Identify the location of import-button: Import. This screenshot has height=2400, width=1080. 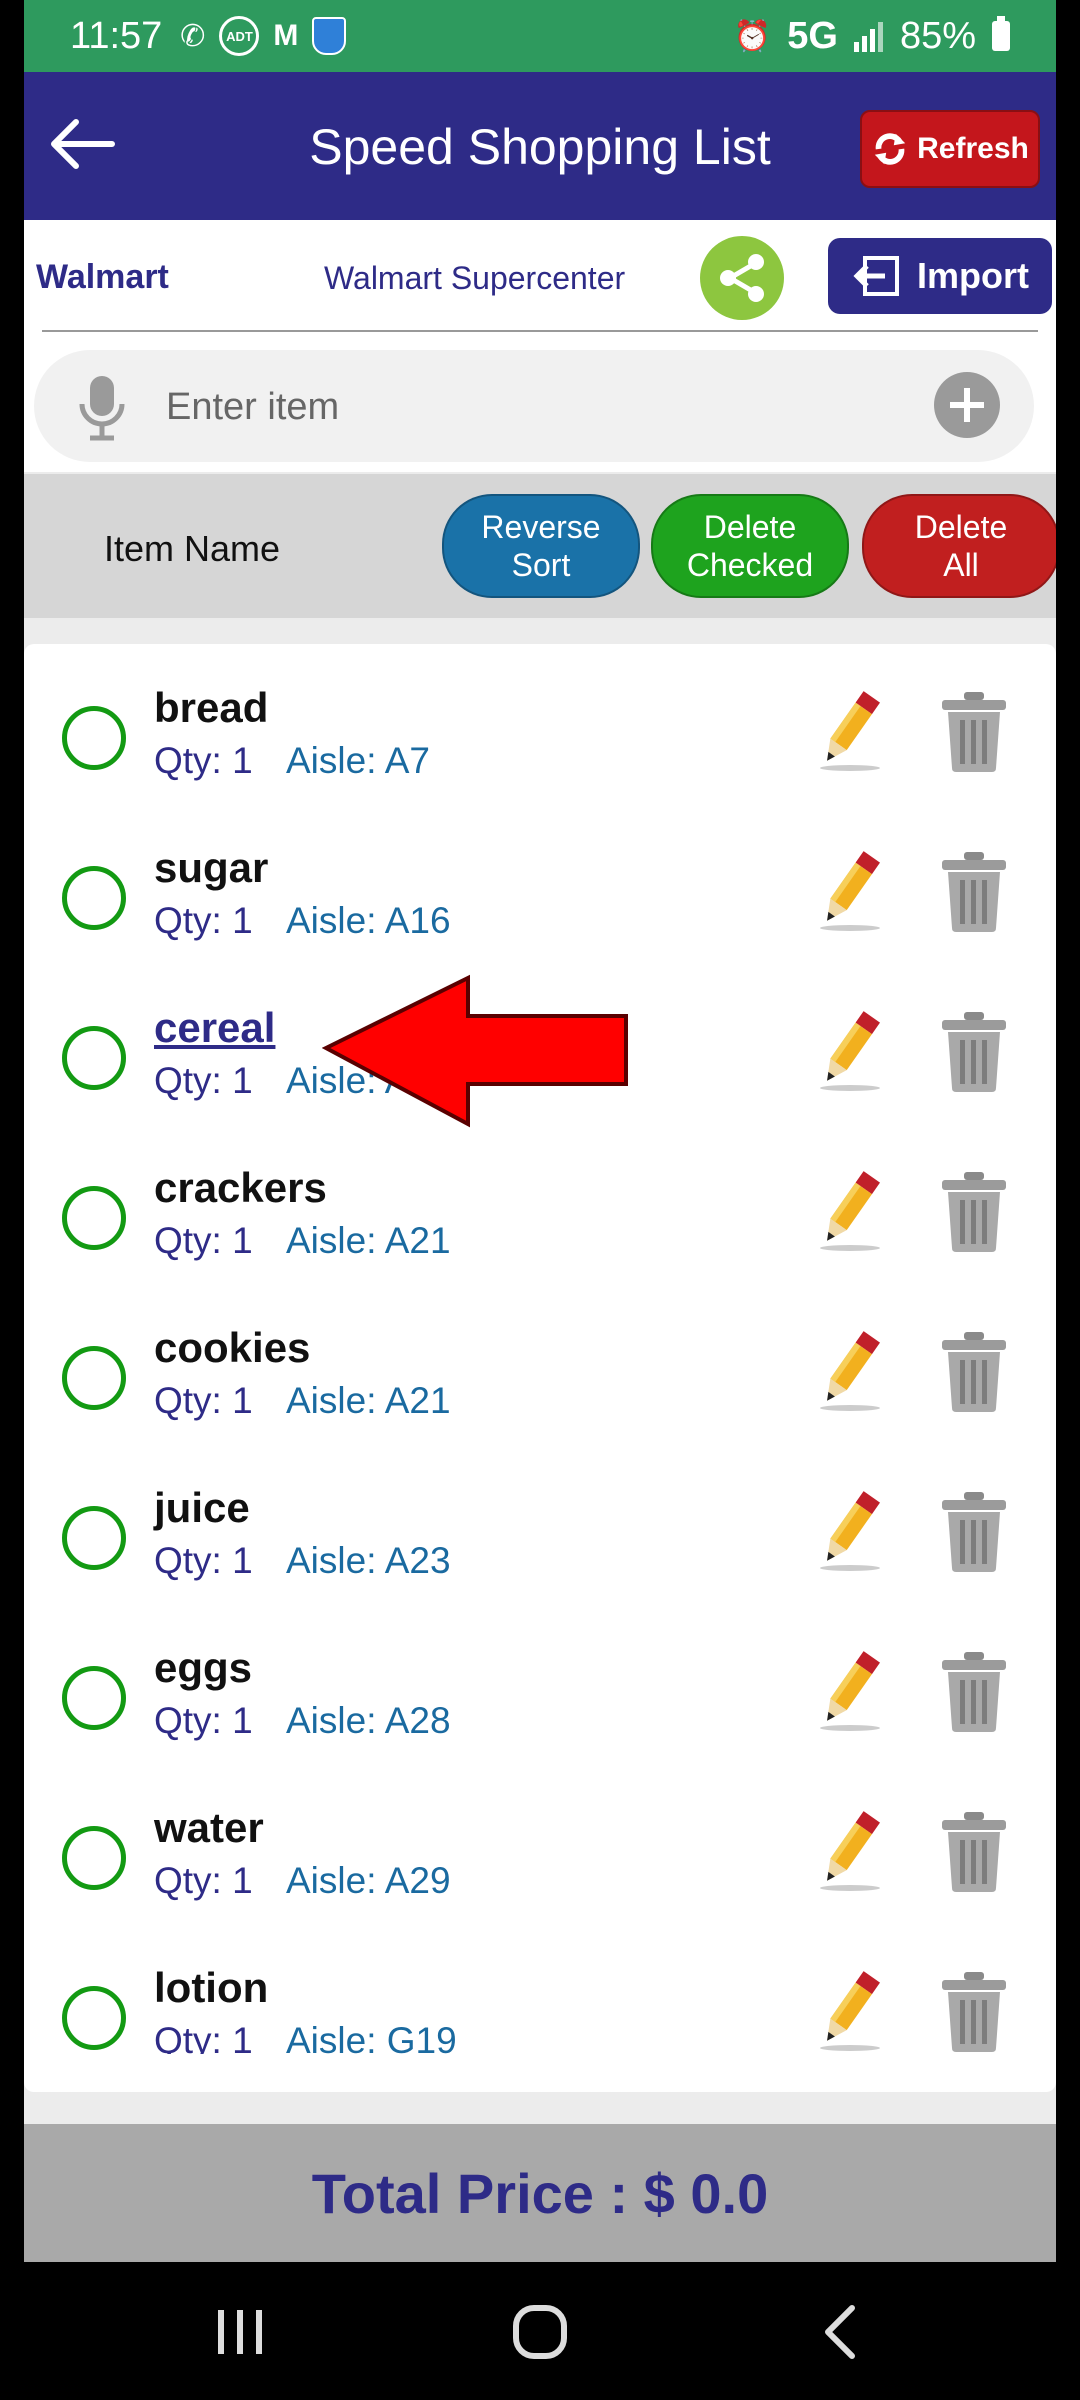
(940, 276).